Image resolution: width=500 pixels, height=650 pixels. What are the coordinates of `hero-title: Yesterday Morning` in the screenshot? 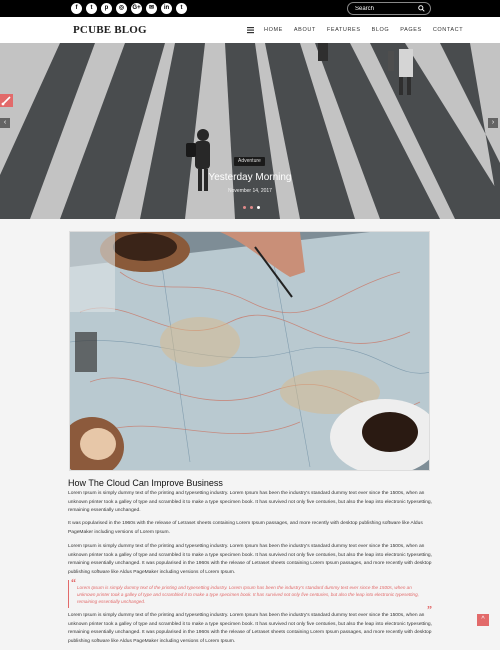 It's located at (250, 177).